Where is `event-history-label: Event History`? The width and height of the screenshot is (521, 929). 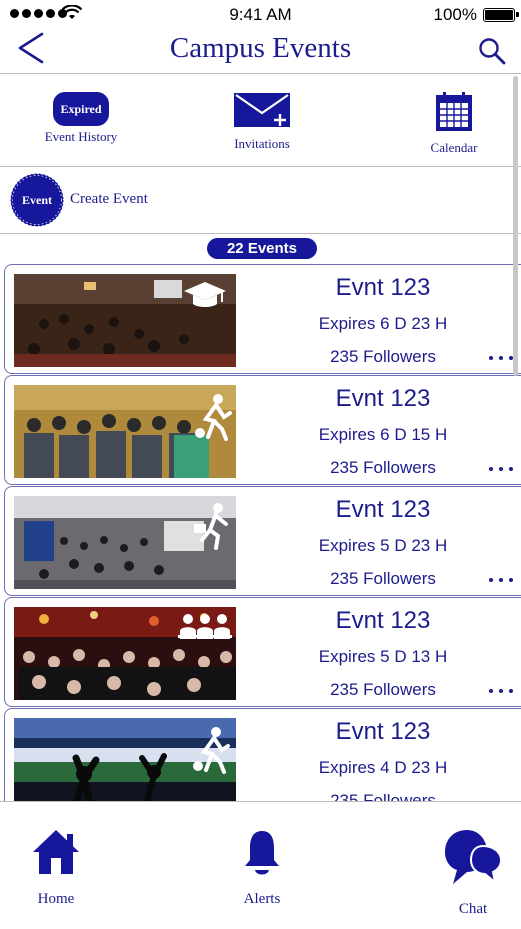 event-history-label: Event History is located at coordinates (81, 136).